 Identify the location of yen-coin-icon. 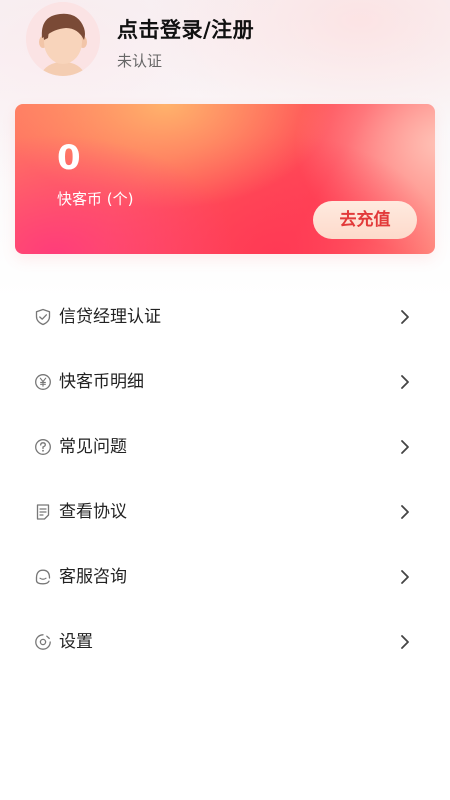
(43, 382).